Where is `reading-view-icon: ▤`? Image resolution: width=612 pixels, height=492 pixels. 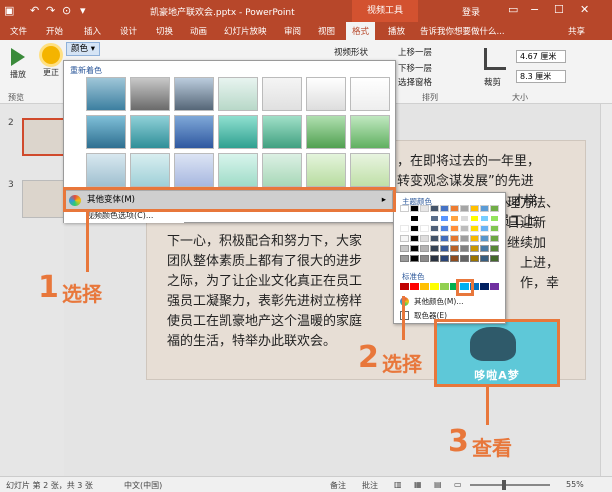
reading-view-icon: ▤ is located at coordinates (438, 484).